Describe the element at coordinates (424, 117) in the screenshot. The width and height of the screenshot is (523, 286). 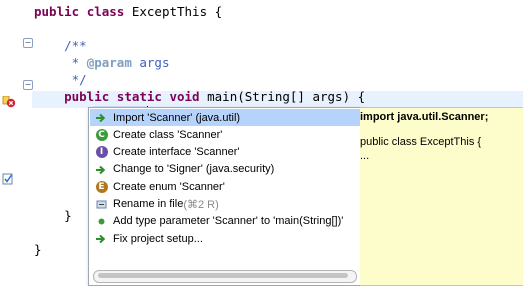
I see `preview-import-line: import java.util.Scanner;` at that location.